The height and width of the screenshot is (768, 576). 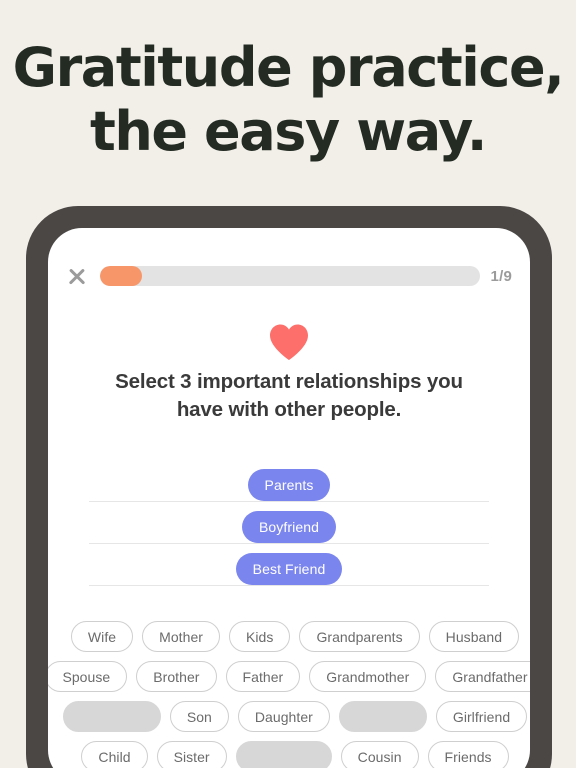 I want to click on chip-option: Friends, so click(x=468, y=754).